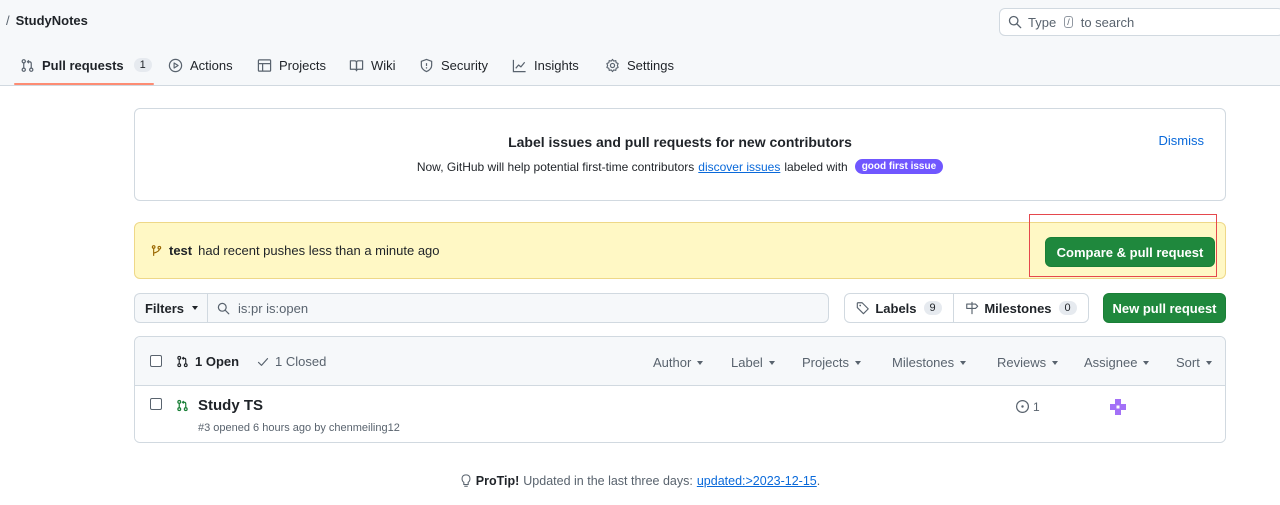  What do you see at coordinates (164, 308) in the screenshot?
I see `filters-label: Filters` at bounding box center [164, 308].